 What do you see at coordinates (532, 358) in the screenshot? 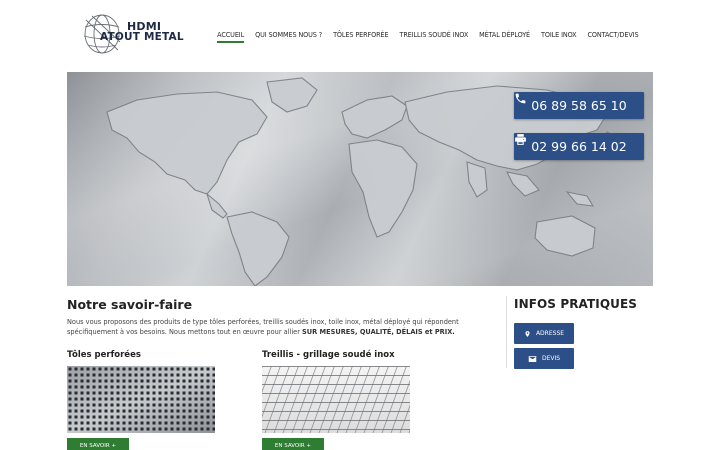
I see `envelope-icon` at bounding box center [532, 358].